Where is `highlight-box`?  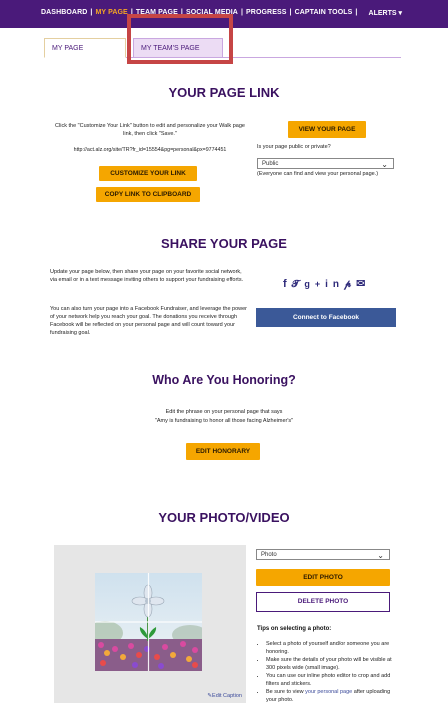
highlight-box is located at coordinates (180, 39).